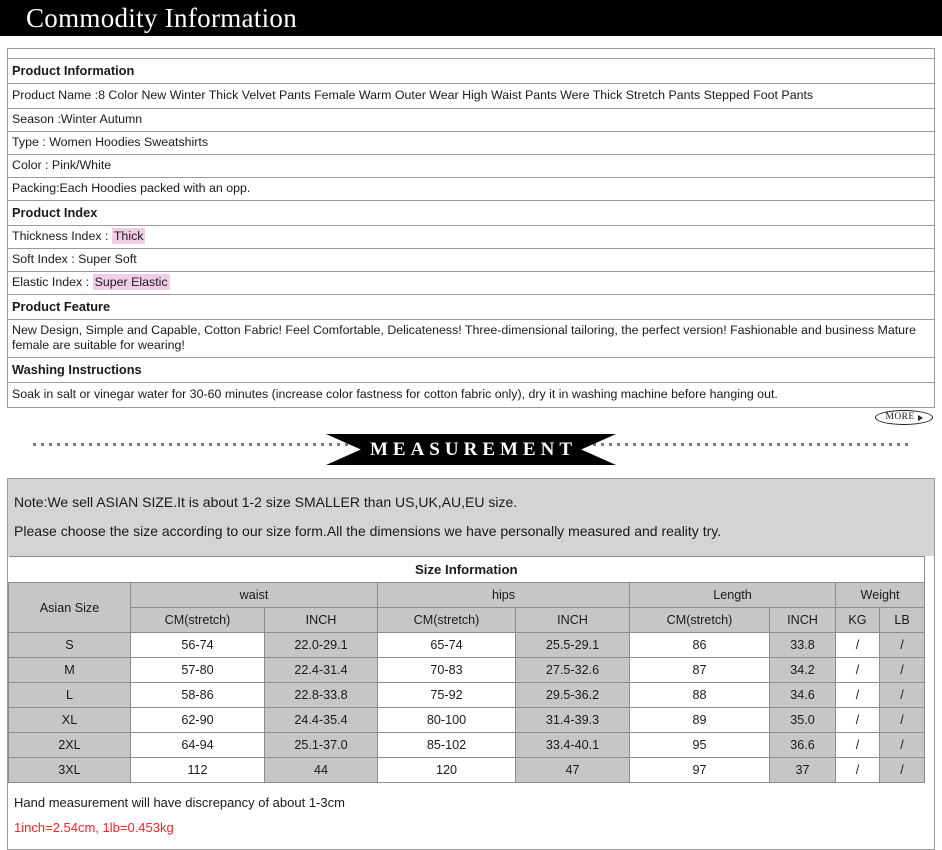 This screenshot has height=850, width=942. What do you see at coordinates (321, 695) in the screenshot?
I see `cell-waist-inch: 22.8-33.8` at bounding box center [321, 695].